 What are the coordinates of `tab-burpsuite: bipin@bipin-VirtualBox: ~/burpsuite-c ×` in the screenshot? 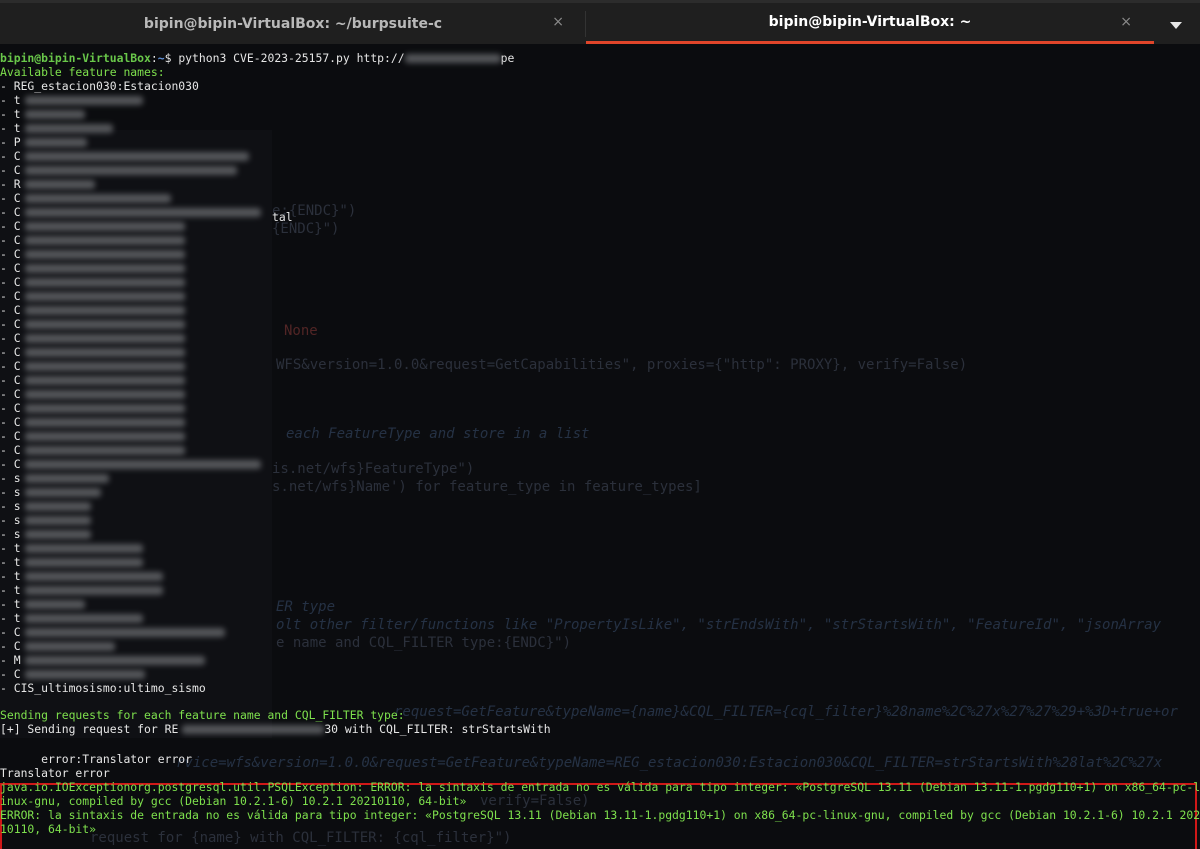 It's located at (293, 23).